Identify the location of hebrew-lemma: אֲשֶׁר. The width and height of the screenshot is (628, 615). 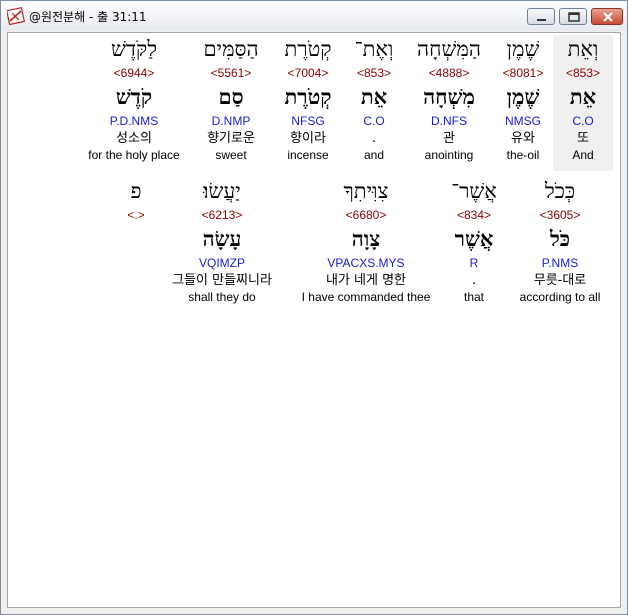
(474, 238).